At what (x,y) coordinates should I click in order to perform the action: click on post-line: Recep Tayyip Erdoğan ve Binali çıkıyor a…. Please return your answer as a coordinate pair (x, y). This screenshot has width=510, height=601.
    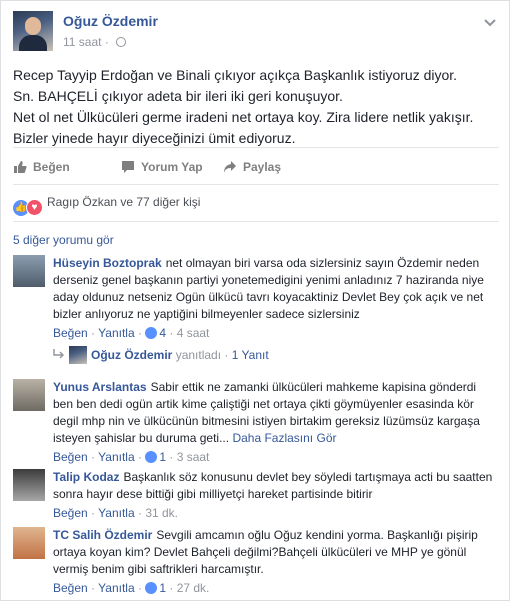
    Looking at the image, I should click on (235, 75).